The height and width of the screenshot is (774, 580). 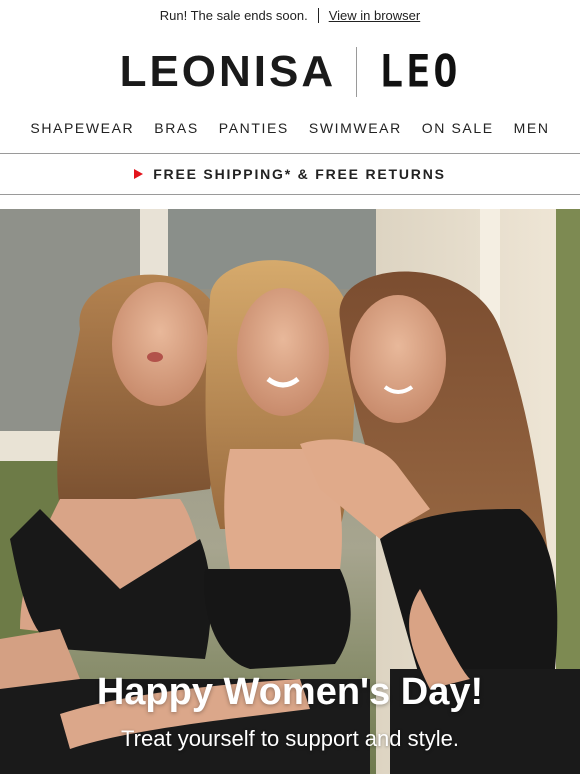 What do you see at coordinates (82, 128) in the screenshot?
I see `nav-item-shapewear: SHAPEWEAR` at bounding box center [82, 128].